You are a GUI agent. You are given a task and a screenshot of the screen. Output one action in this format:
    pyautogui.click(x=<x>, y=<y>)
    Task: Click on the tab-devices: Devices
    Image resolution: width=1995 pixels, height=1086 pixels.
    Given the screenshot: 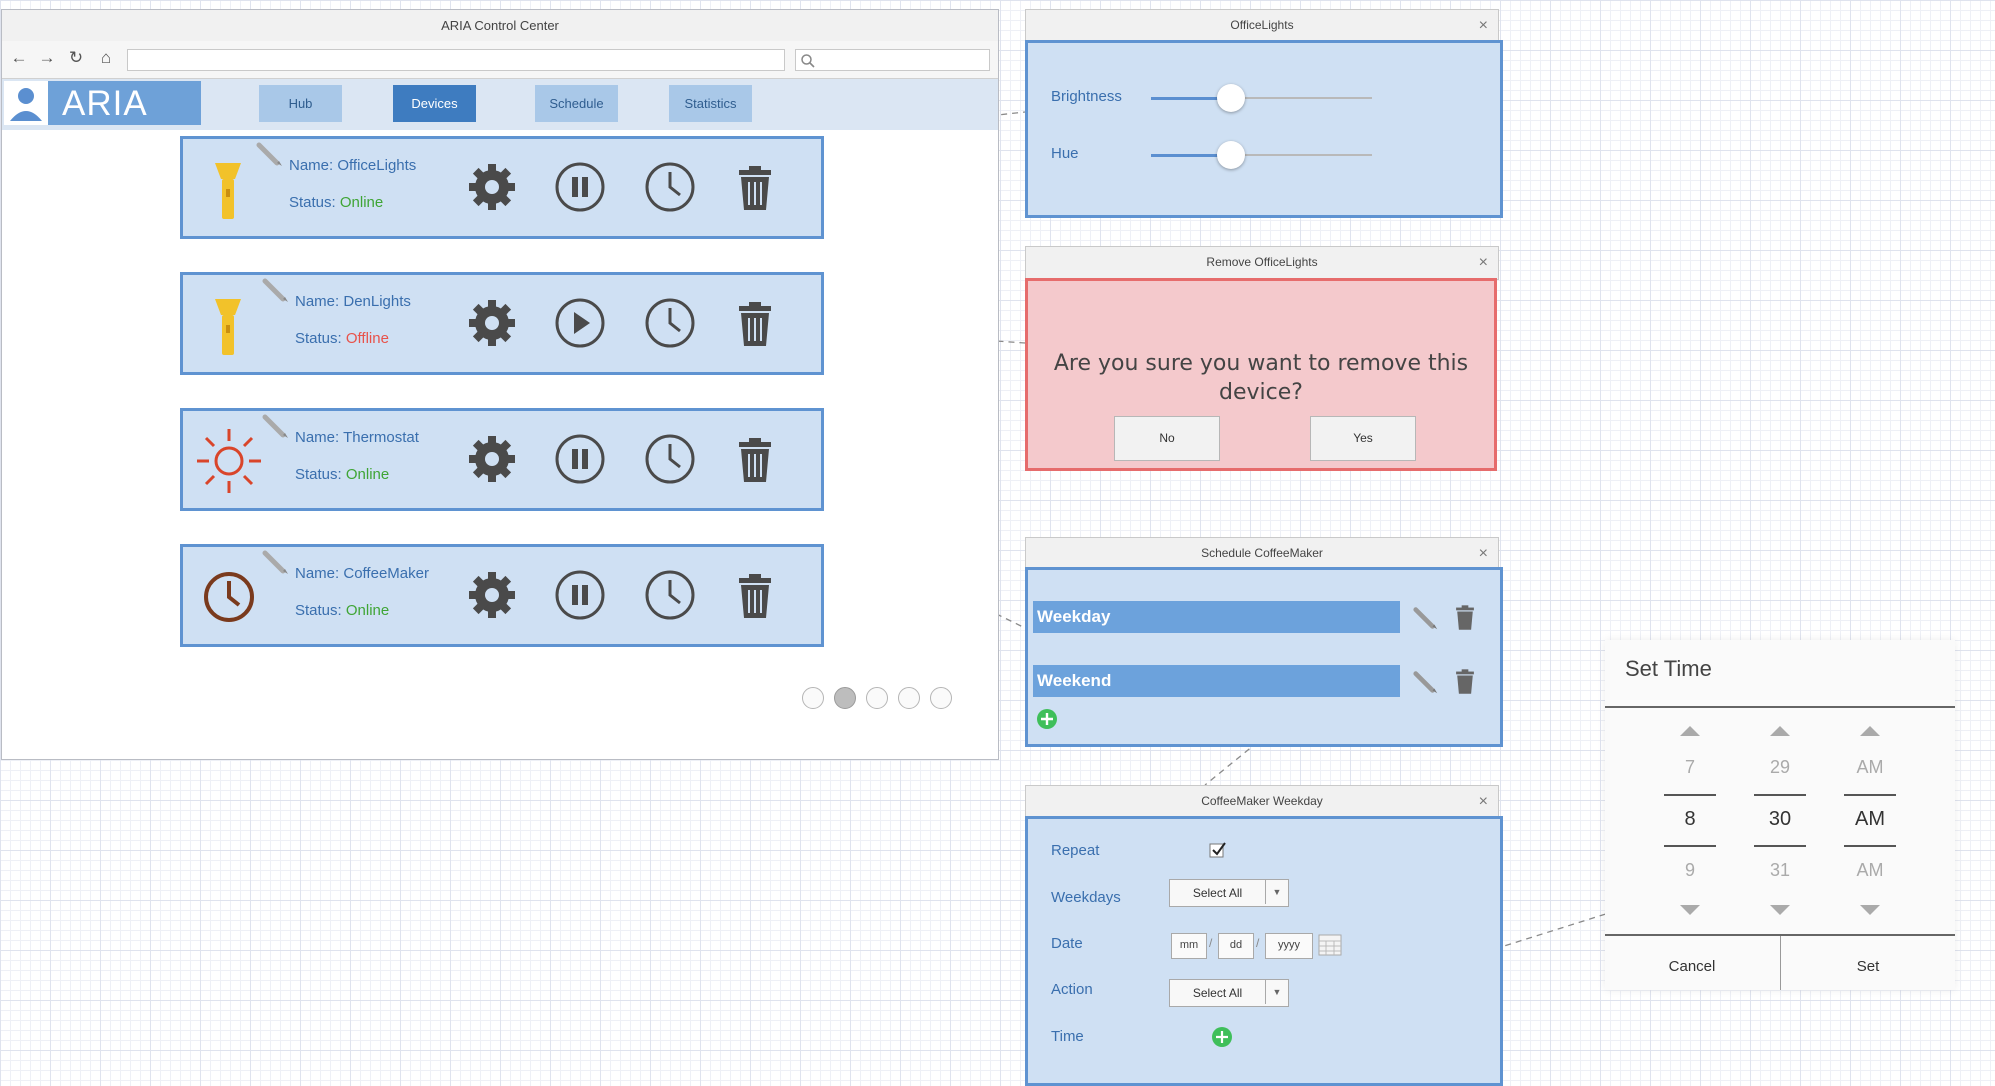 What is the action you would take?
    pyautogui.click(x=434, y=103)
    